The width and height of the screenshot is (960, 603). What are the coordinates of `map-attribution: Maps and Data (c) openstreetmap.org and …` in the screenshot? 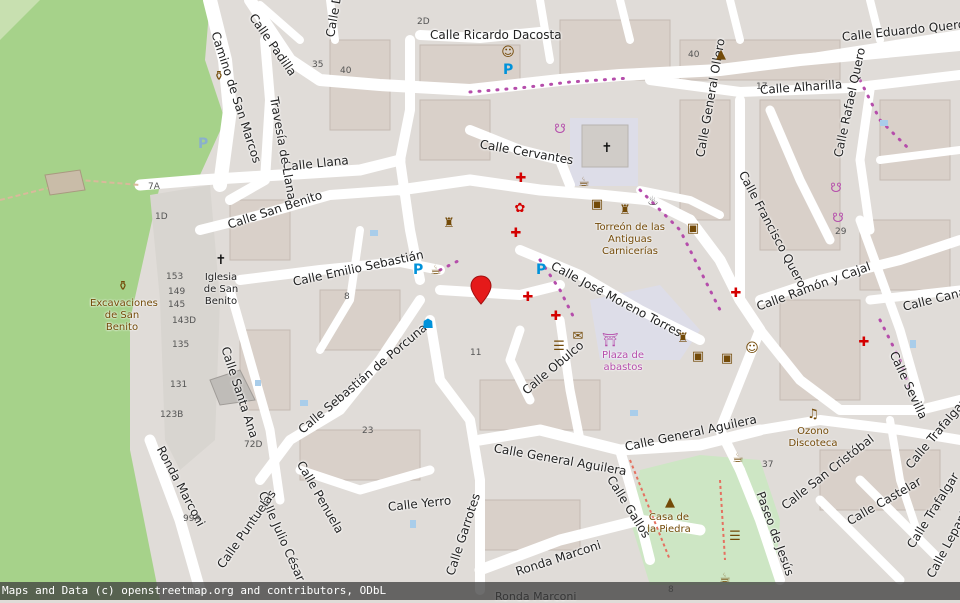 It's located at (480, 591).